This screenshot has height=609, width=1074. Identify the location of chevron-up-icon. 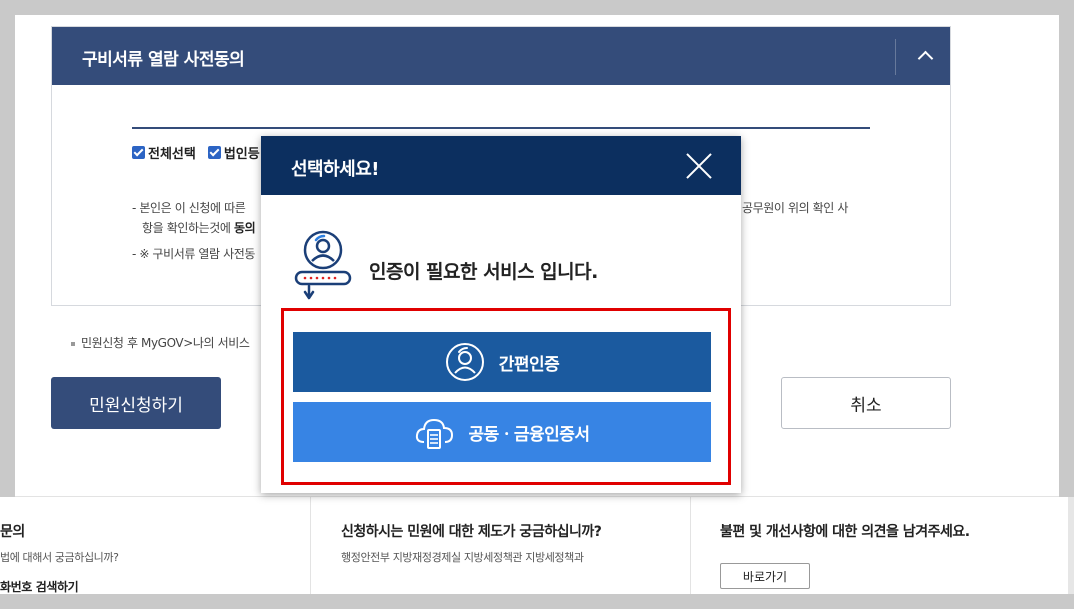
(925, 58).